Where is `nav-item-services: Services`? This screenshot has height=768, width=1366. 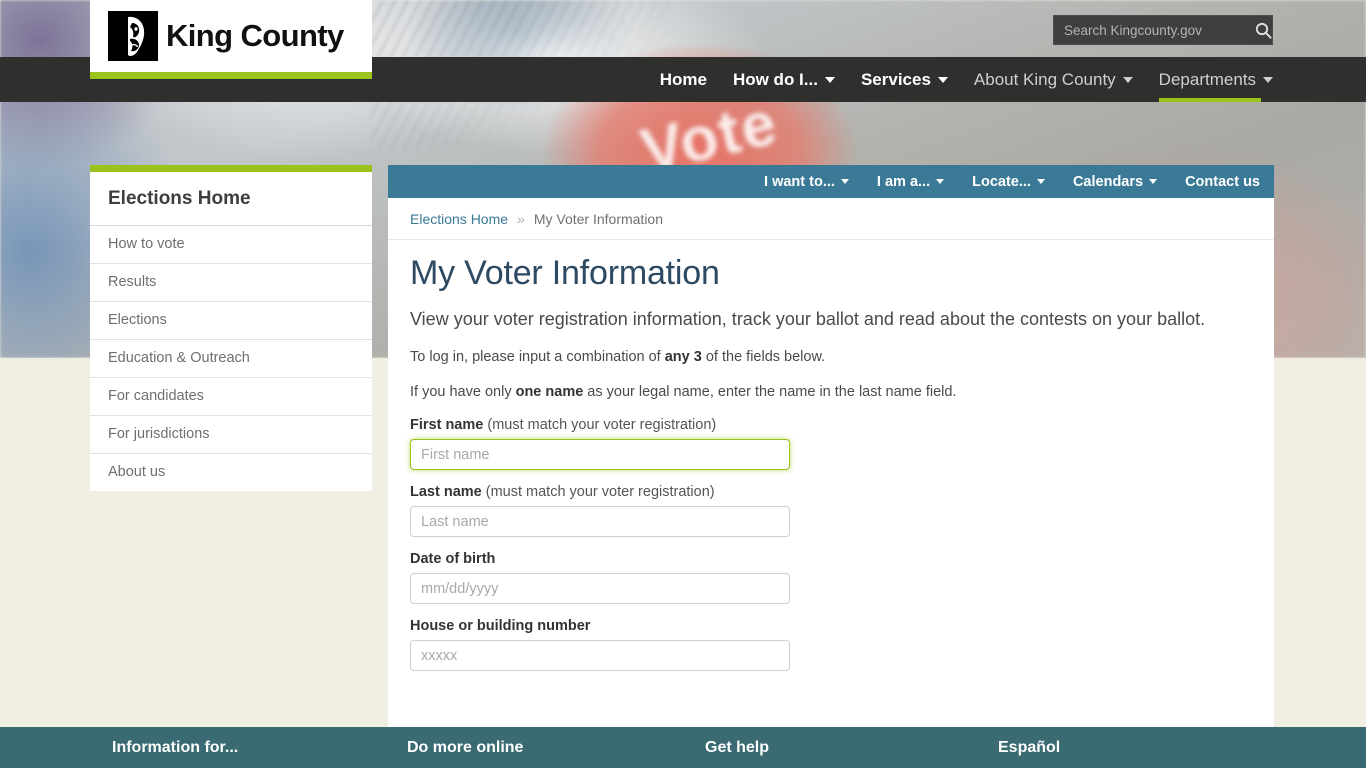 nav-item-services: Services is located at coordinates (904, 79).